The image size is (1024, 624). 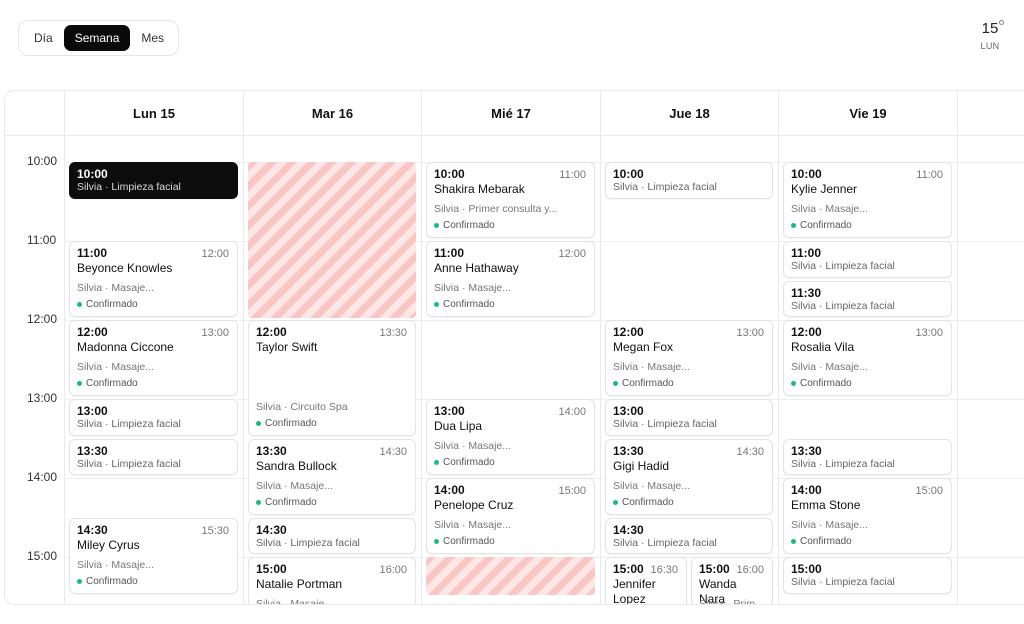 What do you see at coordinates (990, 46) in the screenshot?
I see `today-weekday: LUN` at bounding box center [990, 46].